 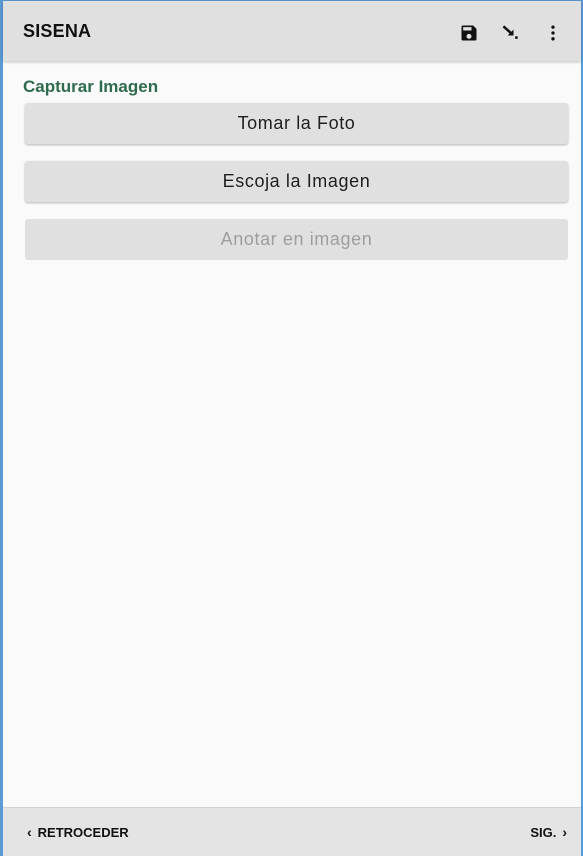 I want to click on app-bar-actions, so click(x=504, y=33).